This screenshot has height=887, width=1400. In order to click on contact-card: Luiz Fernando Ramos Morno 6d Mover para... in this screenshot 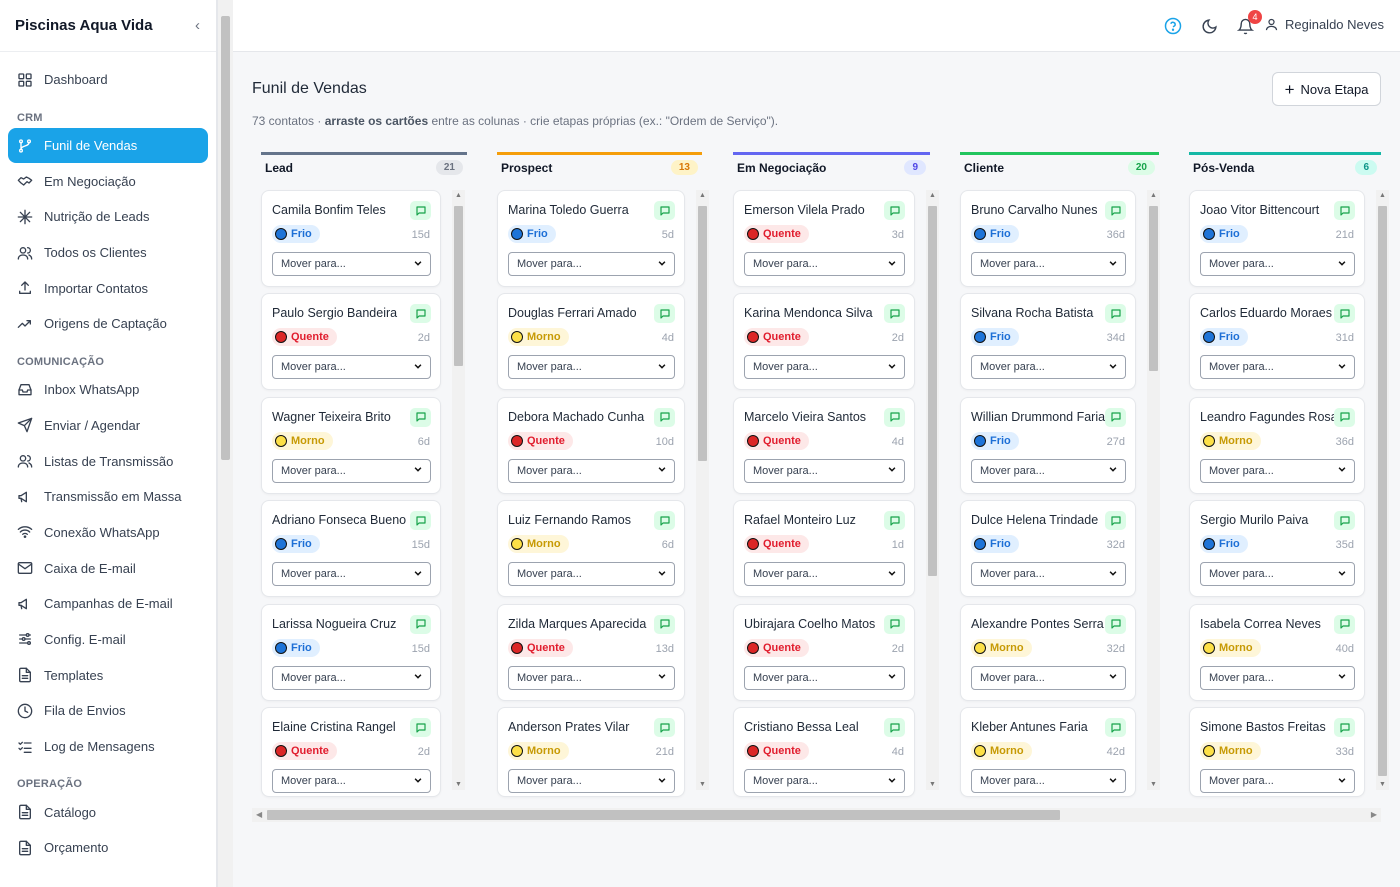, I will do `click(591, 549)`.